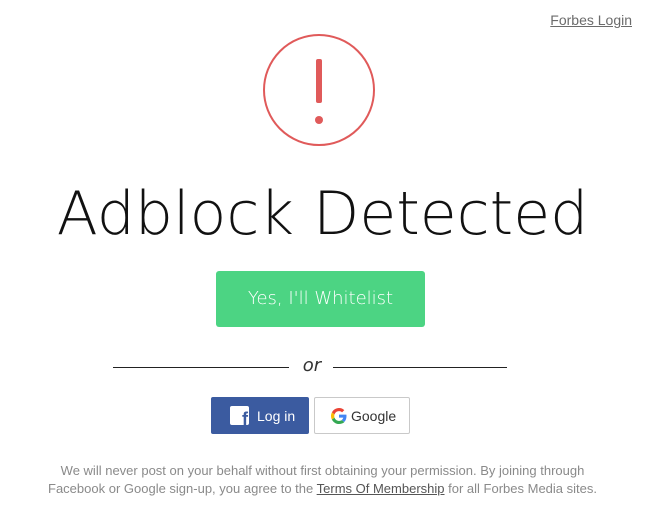 The height and width of the screenshot is (520, 645). What do you see at coordinates (239, 415) in the screenshot?
I see `facebook-icon: f` at bounding box center [239, 415].